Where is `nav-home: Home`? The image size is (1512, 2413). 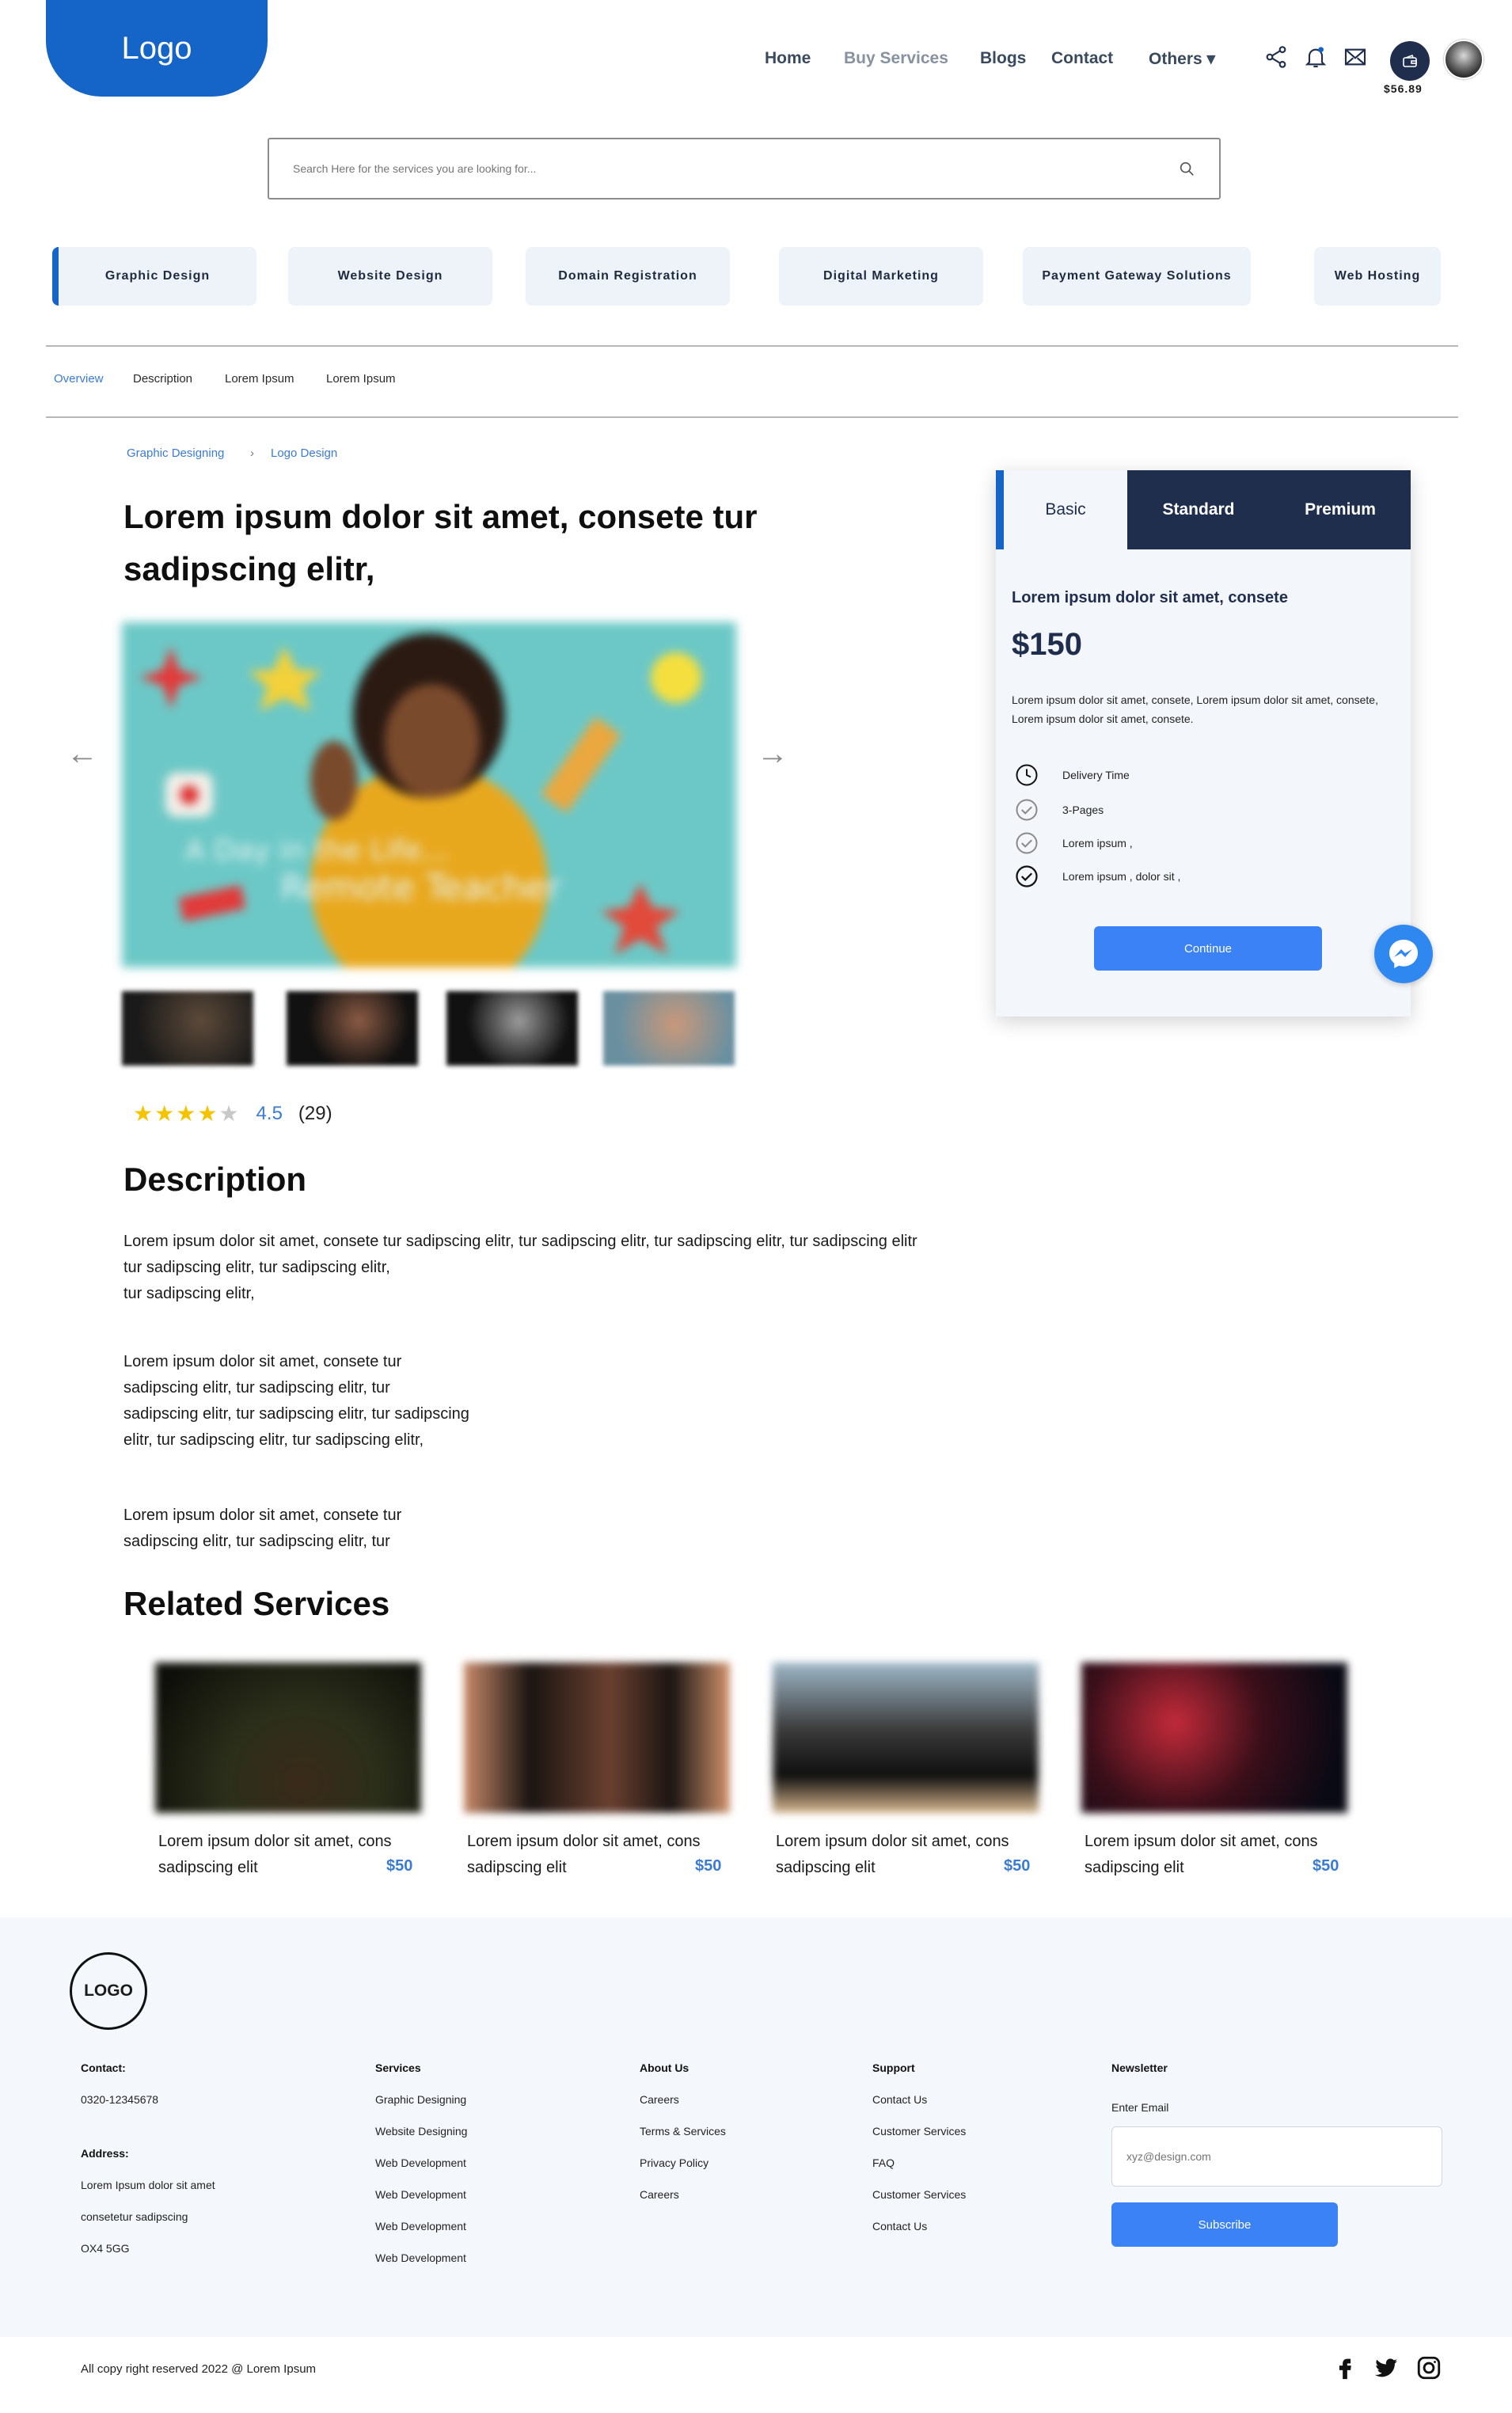
nav-home: Home is located at coordinates (788, 58).